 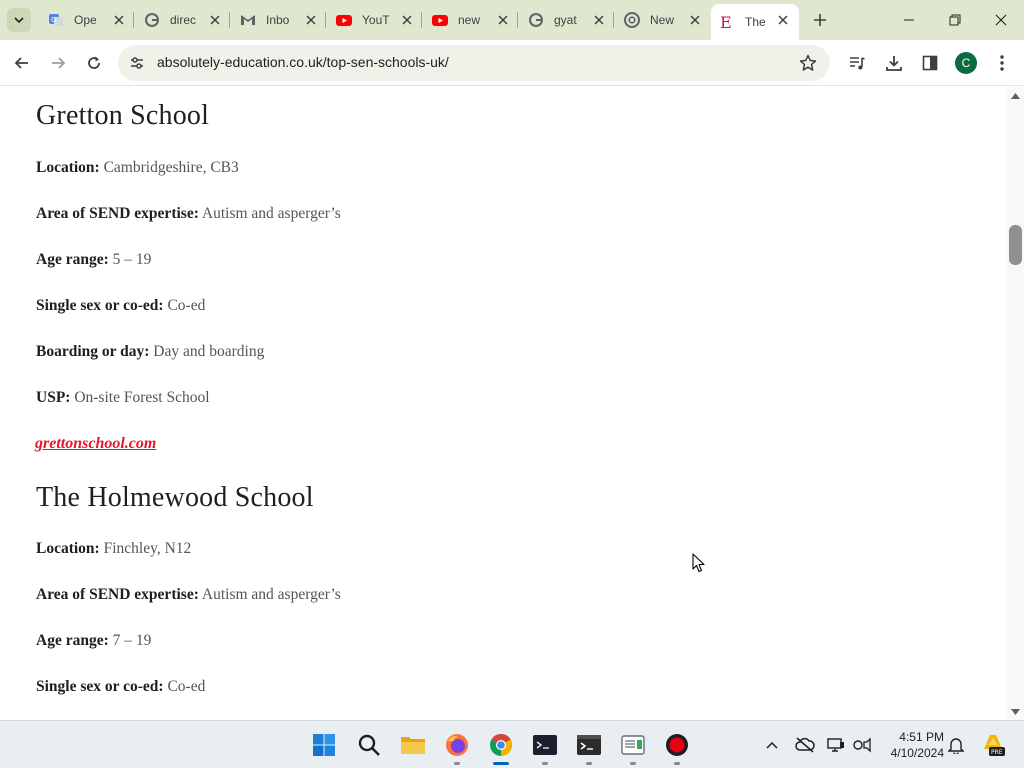 I want to click on tab-inbox: Inbo, so click(x=279, y=20).